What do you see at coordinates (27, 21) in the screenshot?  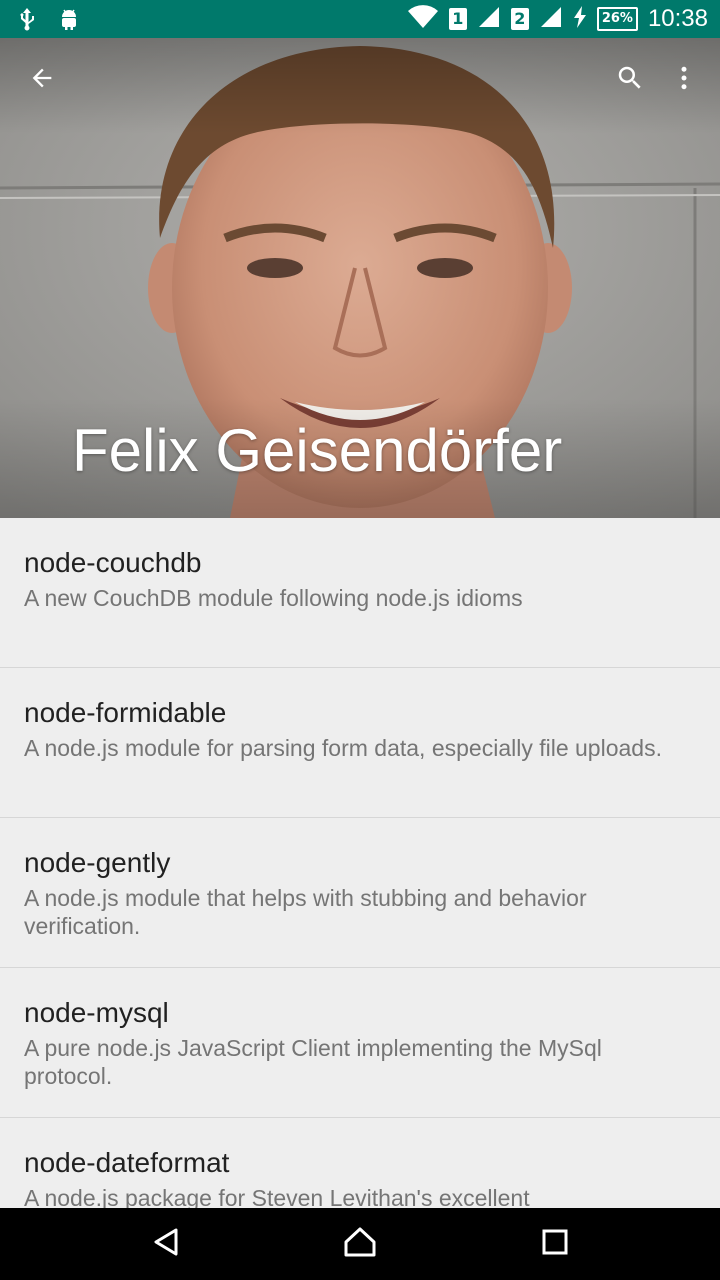 I see `usb-icon` at bounding box center [27, 21].